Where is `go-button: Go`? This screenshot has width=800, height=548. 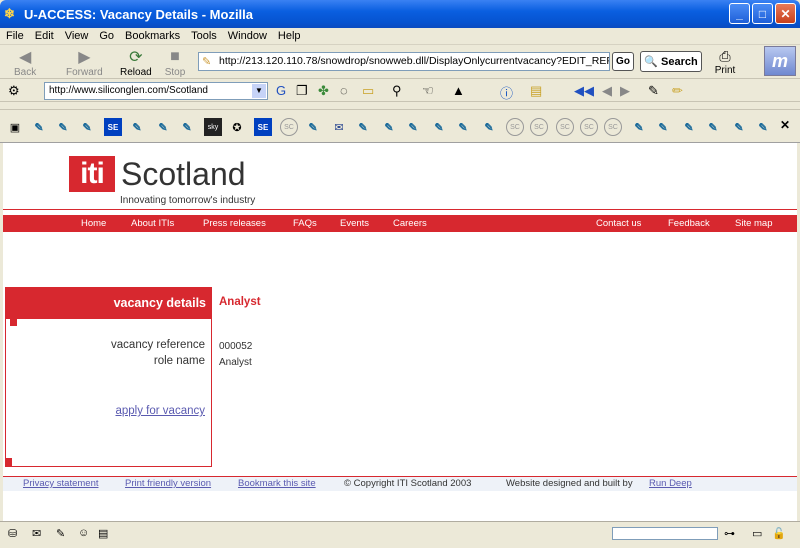 go-button: Go is located at coordinates (623, 61).